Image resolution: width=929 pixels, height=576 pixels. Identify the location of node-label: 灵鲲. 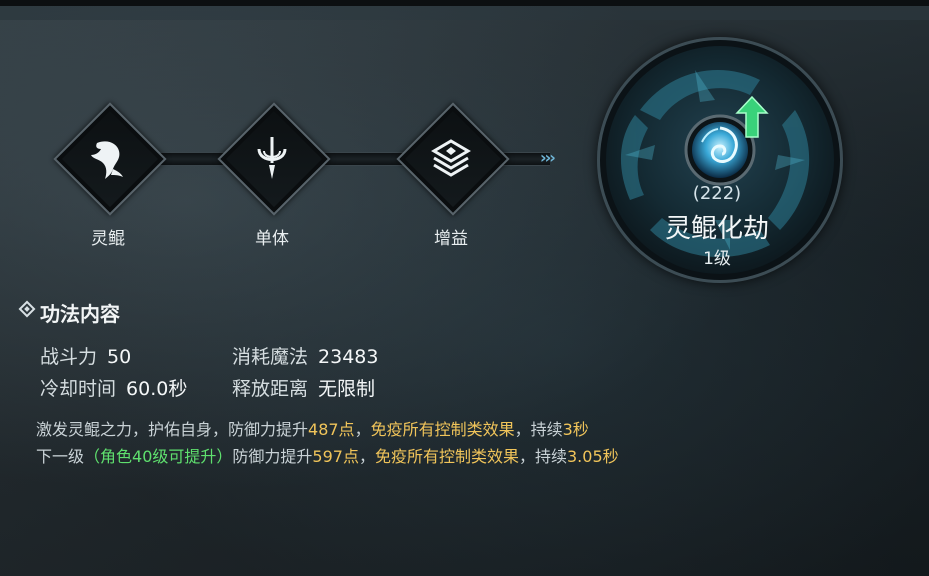
(108, 239).